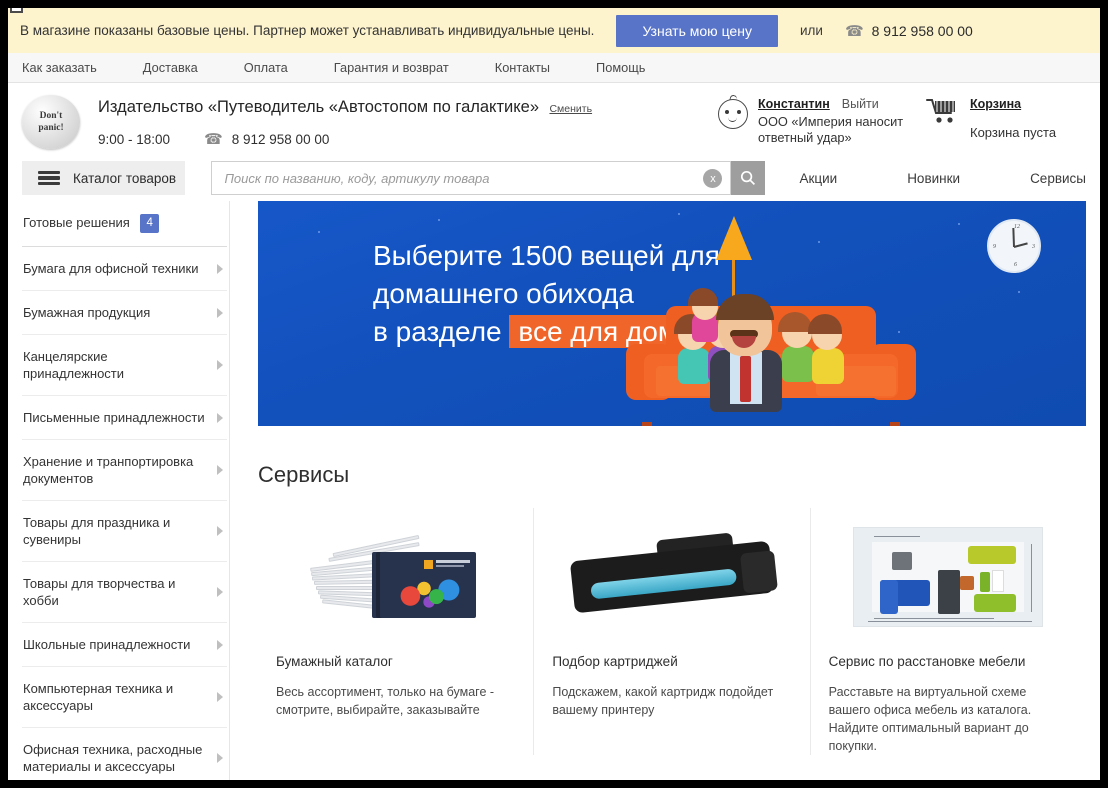  Describe the element at coordinates (1014, 246) in the screenshot. I see `wall-clock-icon: 12 3 69` at that location.